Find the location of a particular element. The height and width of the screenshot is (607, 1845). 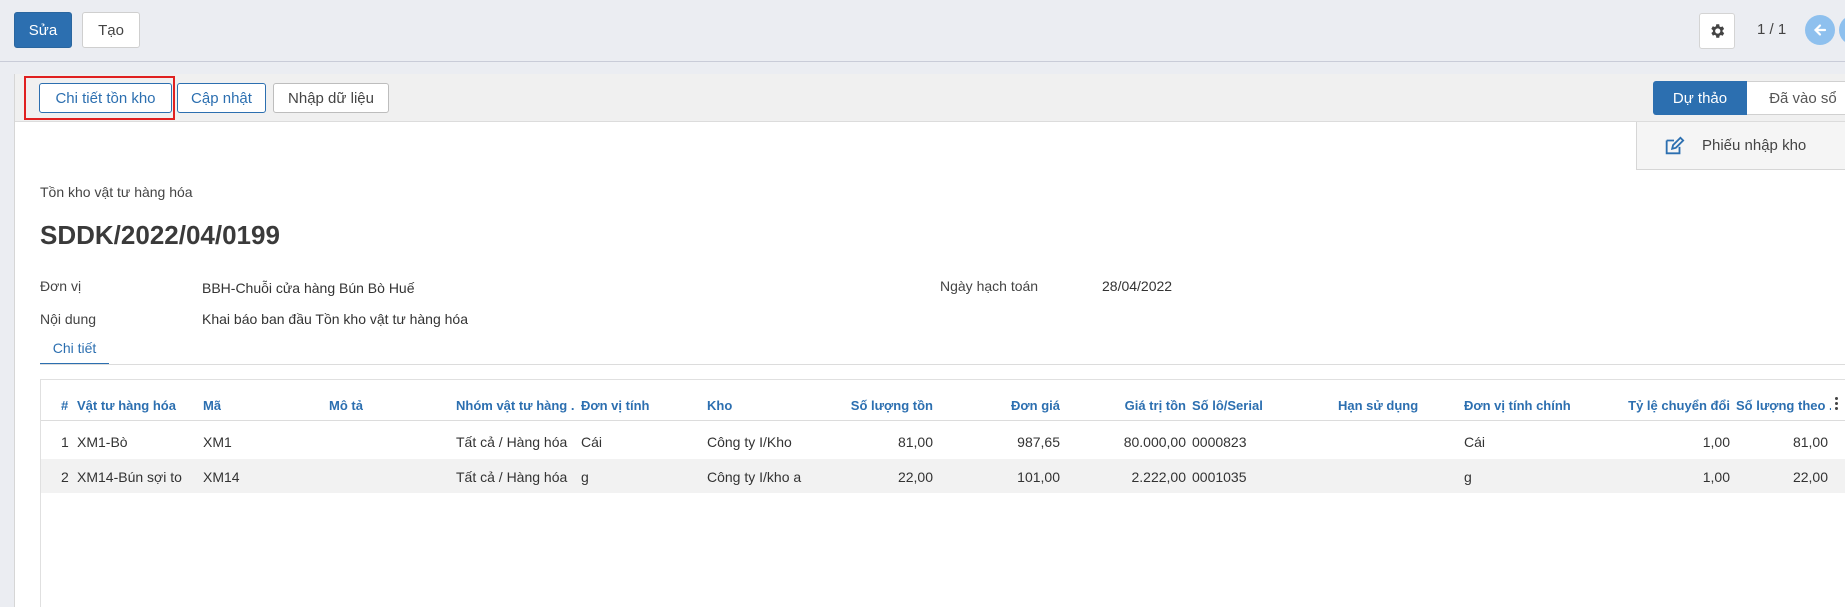

cell-value: 2.222,00 is located at coordinates (1134, 477).